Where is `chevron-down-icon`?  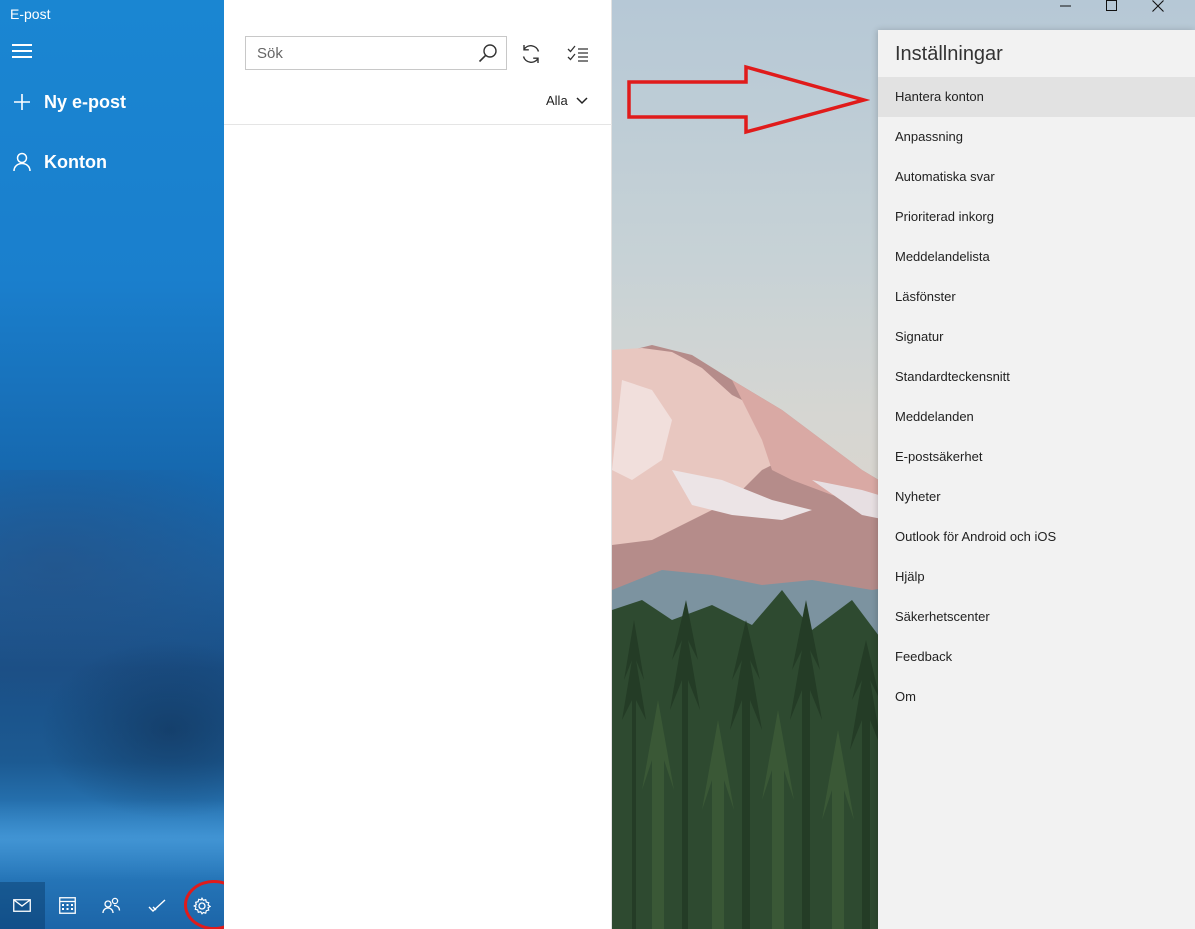 chevron-down-icon is located at coordinates (582, 100).